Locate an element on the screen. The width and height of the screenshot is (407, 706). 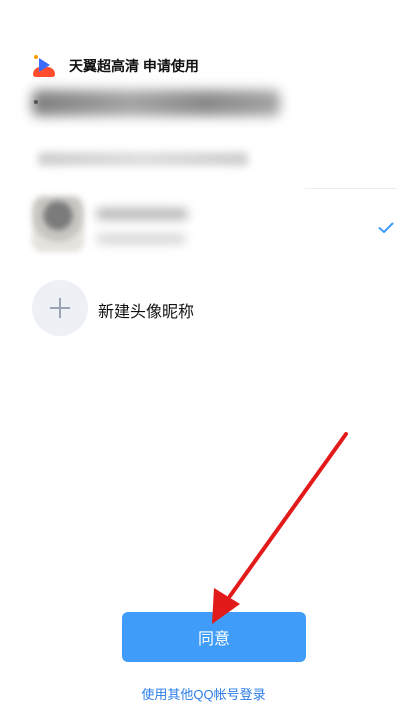
app-logo-icon is located at coordinates (44, 66).